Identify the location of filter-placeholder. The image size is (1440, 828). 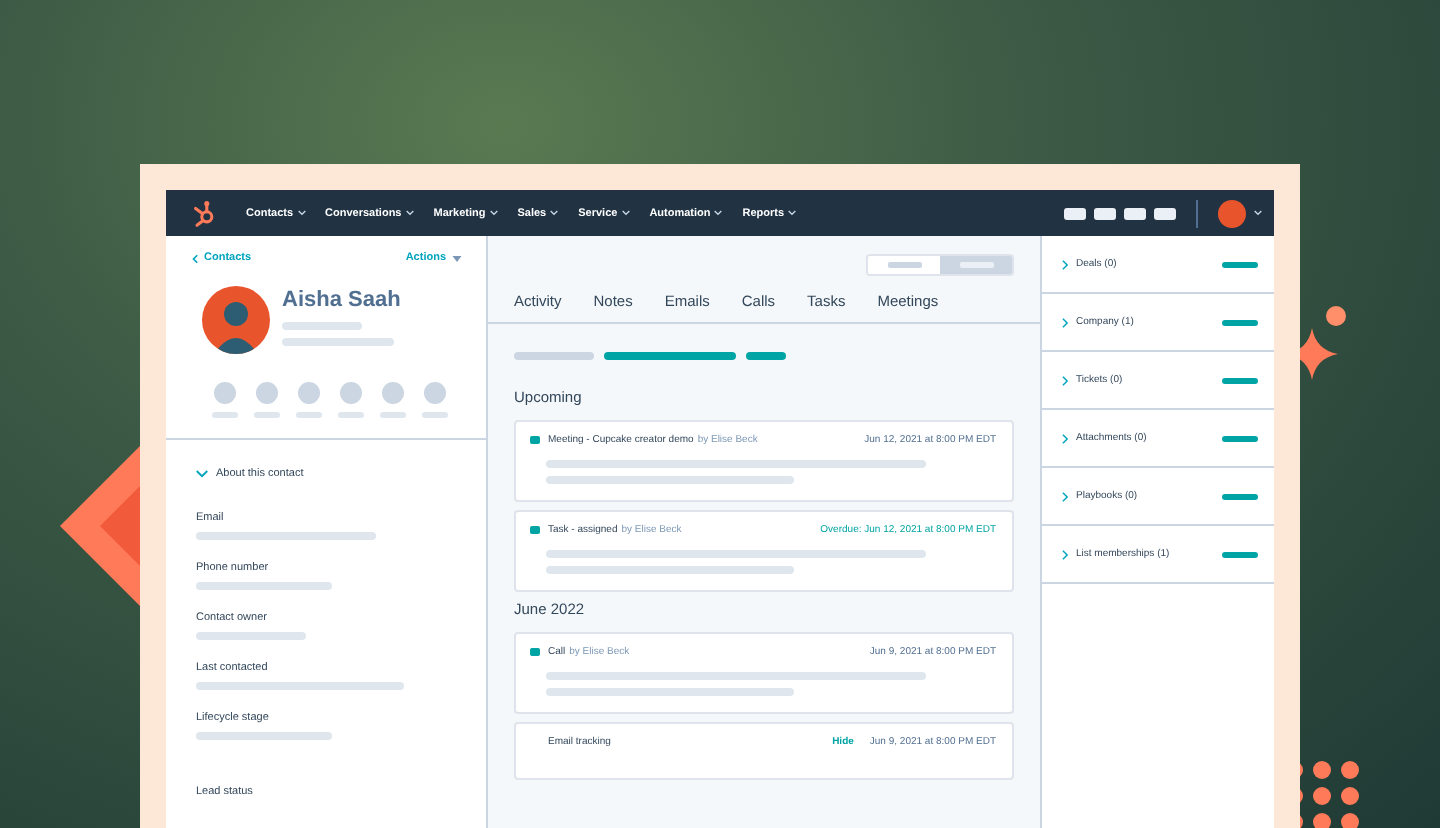
(766, 356).